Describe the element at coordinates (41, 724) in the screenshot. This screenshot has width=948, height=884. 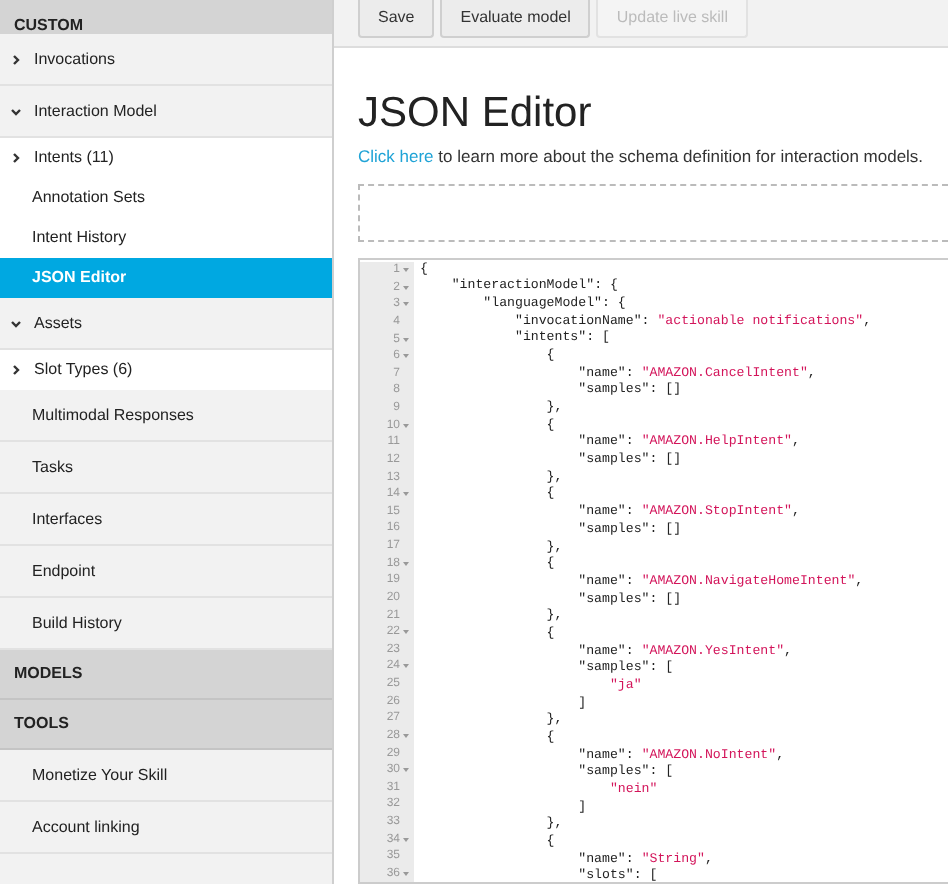
I see `section-header: TOOLS` at that location.